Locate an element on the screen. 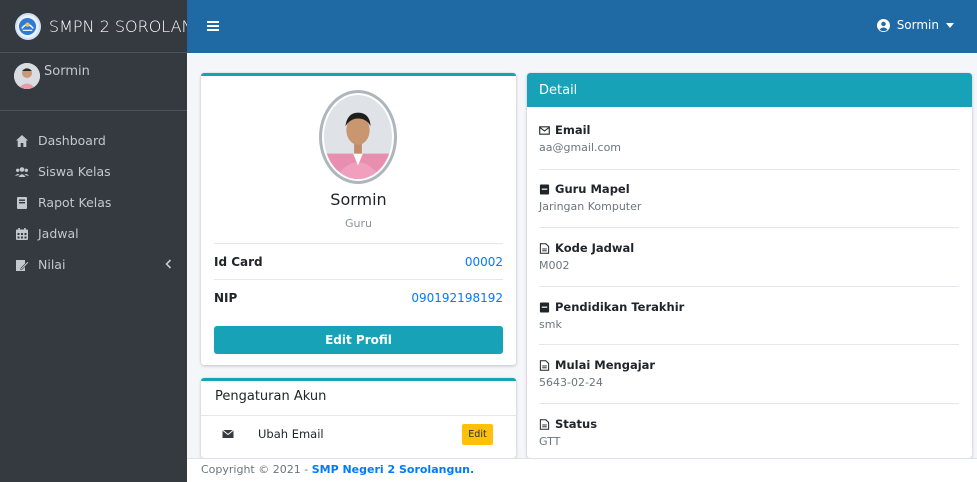  detail-item-mulai-mengajar: Mulai Mengajar 5643-02-24 is located at coordinates (749, 373).